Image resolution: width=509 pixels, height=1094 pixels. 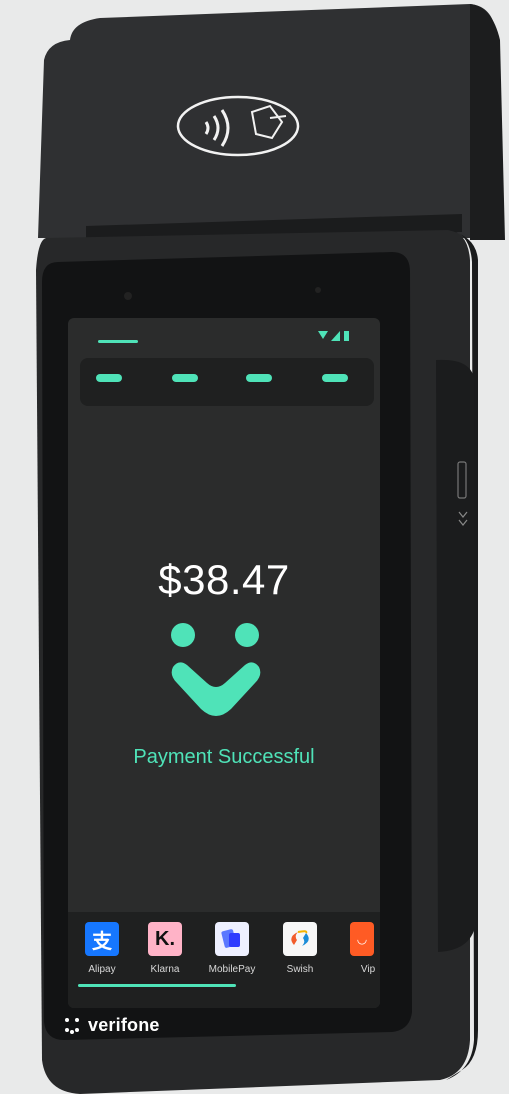 What do you see at coordinates (102, 939) in the screenshot?
I see `alipay-icon: 支` at bounding box center [102, 939].